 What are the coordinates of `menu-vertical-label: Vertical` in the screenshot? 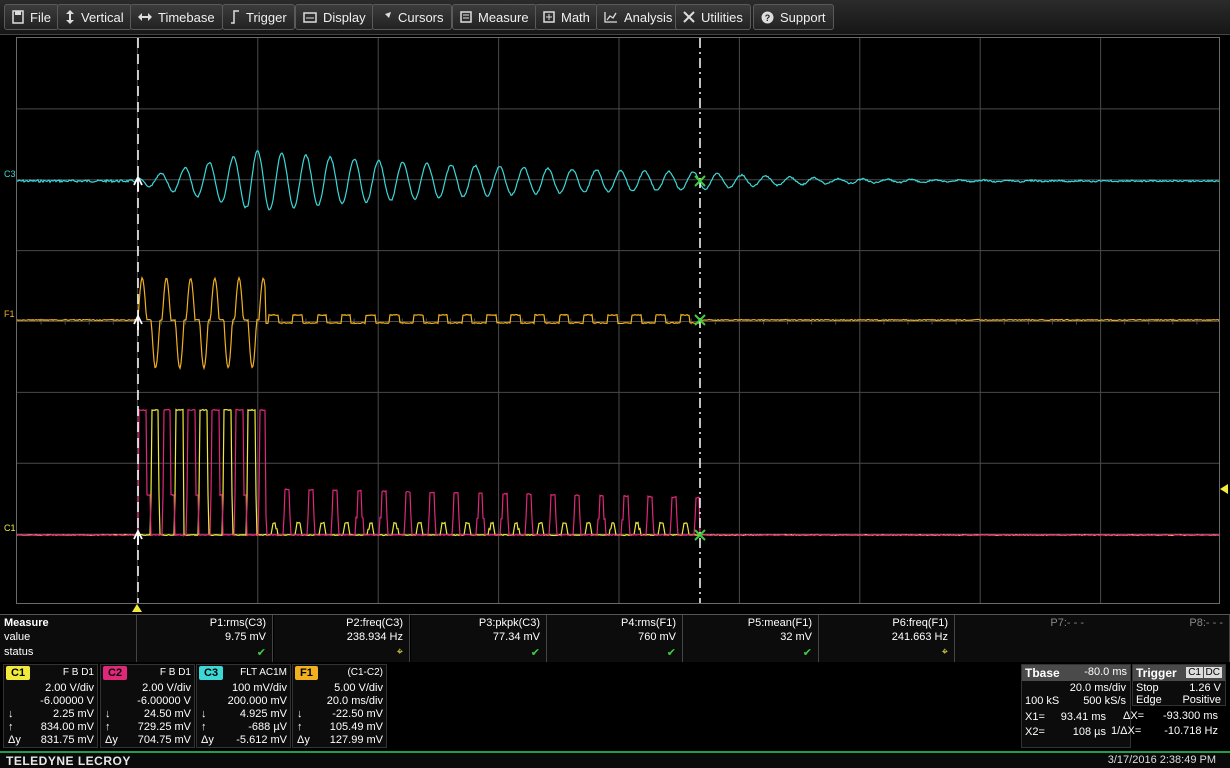 It's located at (102, 17).